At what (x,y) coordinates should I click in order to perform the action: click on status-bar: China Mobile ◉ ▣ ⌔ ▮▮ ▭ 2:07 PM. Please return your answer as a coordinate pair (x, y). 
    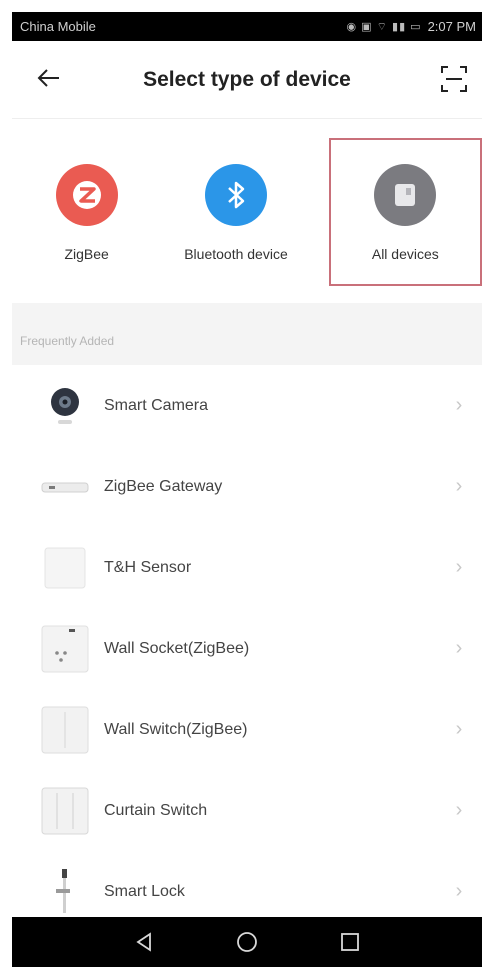
    Looking at the image, I should click on (247, 26).